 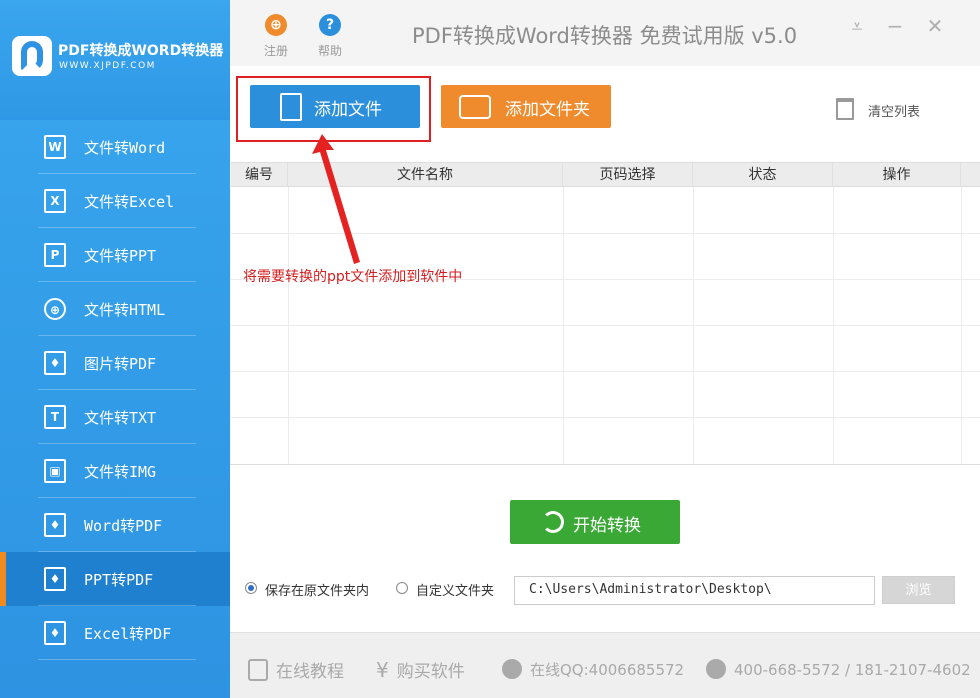 I want to click on sidebar-item-file-to-word: W 文件转Word, so click(x=115, y=147).